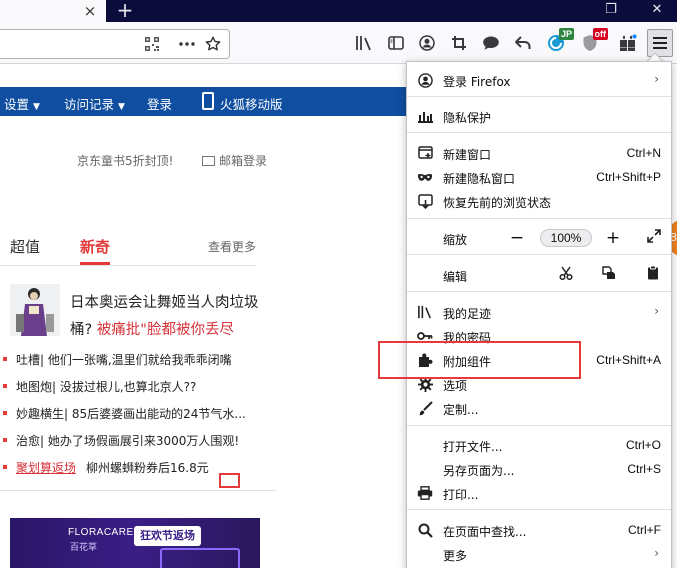 Image resolution: width=677 pixels, height=568 pixels. Describe the element at coordinates (539, 153) in the screenshot. I see `menu-new-window: 新建窗口 Ctrl+N` at that location.